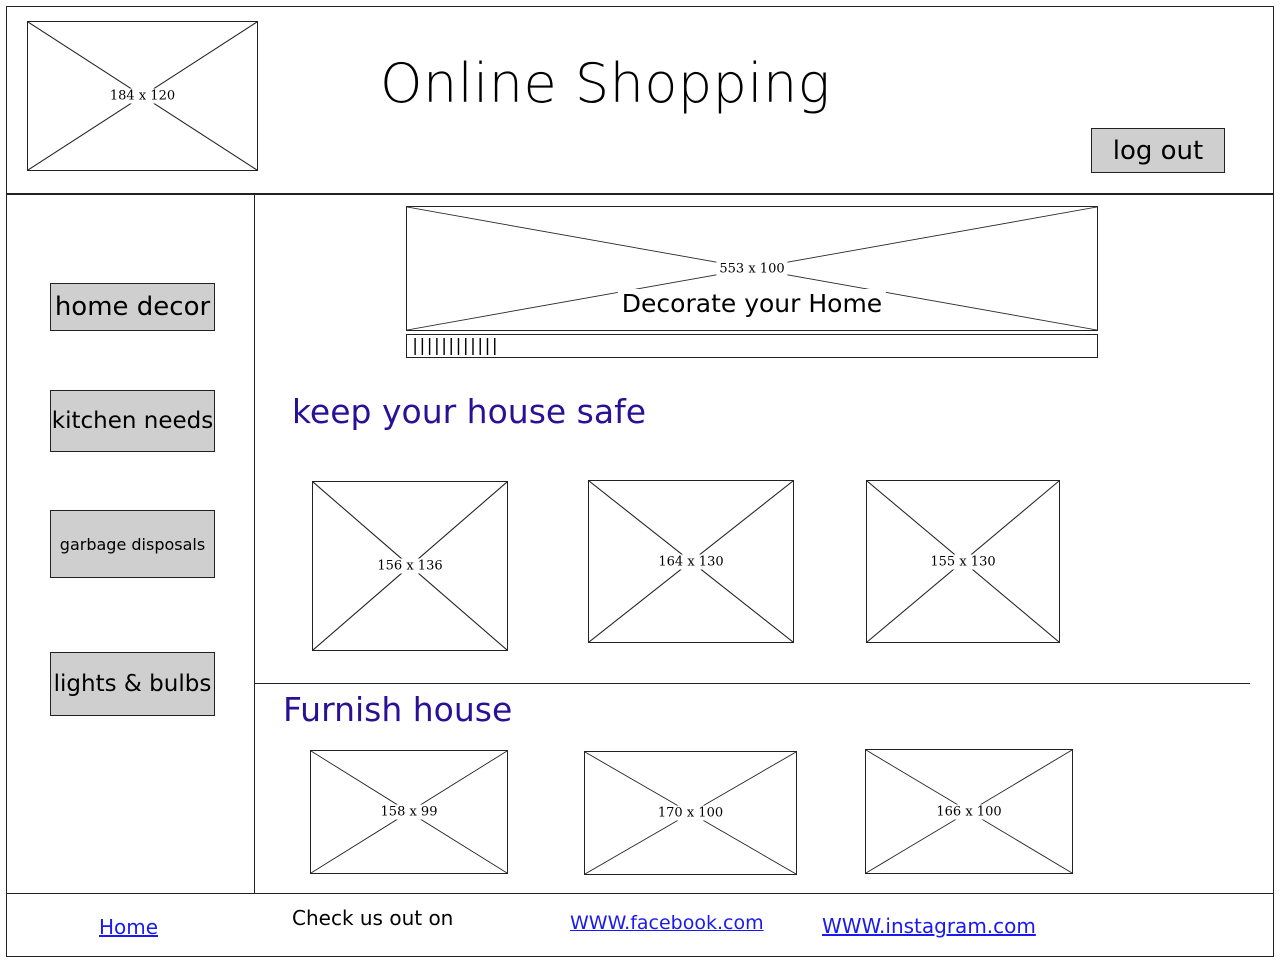  What do you see at coordinates (752, 303) in the screenshot?
I see `banner-caption: Decorate your Home` at bounding box center [752, 303].